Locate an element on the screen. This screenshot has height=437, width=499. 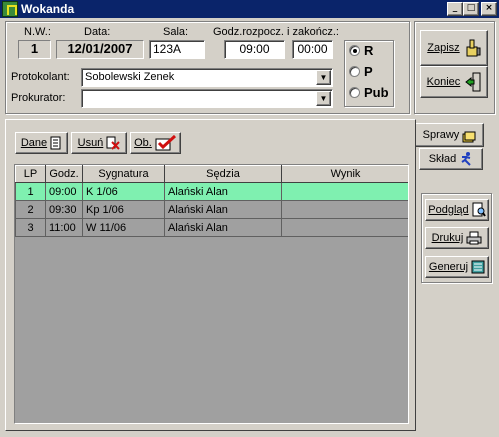
minimize-button: _ is located at coordinates (455, 9).